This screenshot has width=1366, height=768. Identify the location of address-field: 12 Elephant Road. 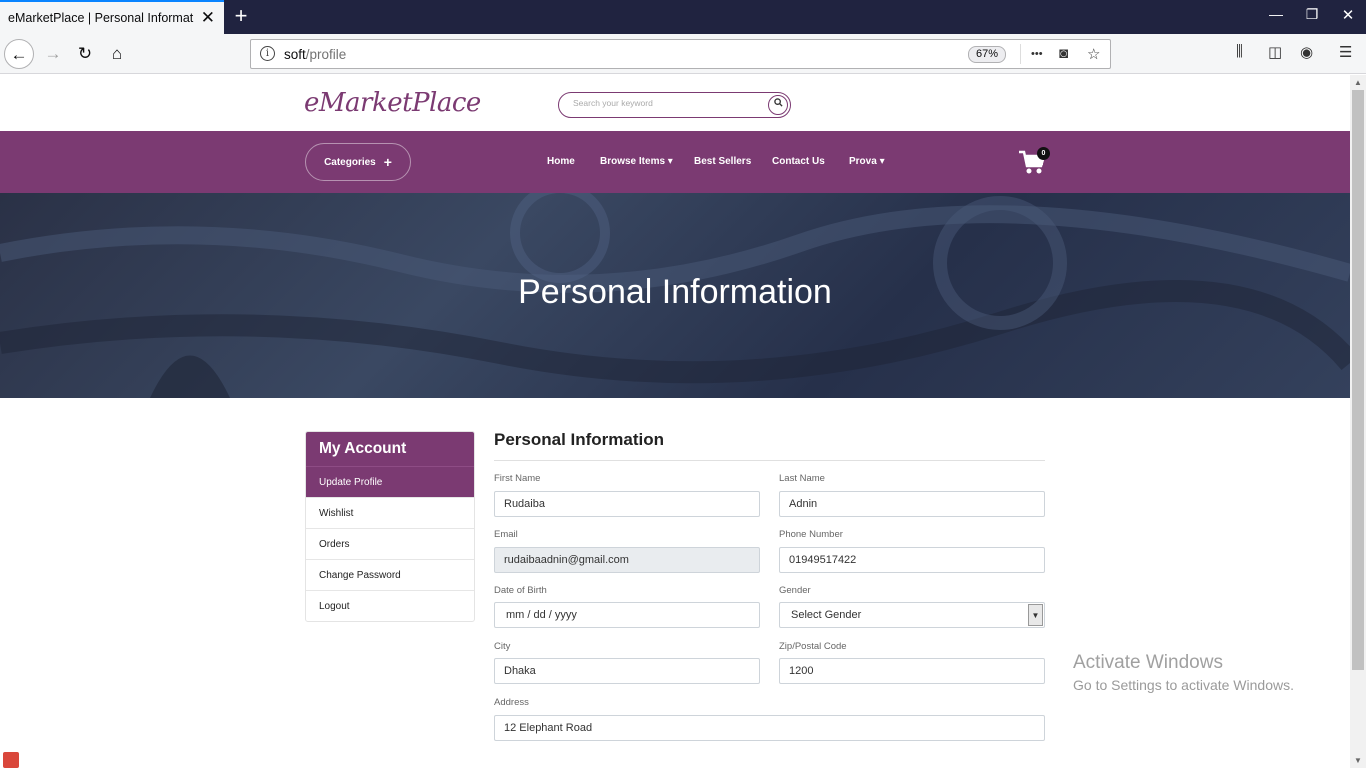
(769, 728).